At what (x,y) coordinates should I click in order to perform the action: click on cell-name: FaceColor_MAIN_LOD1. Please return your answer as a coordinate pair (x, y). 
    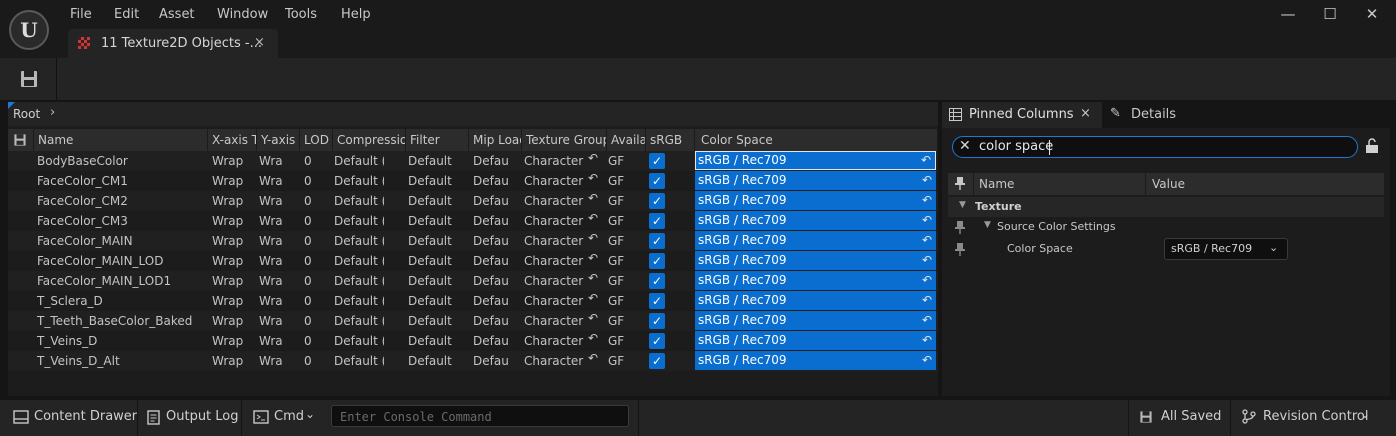
    Looking at the image, I should click on (122, 281).